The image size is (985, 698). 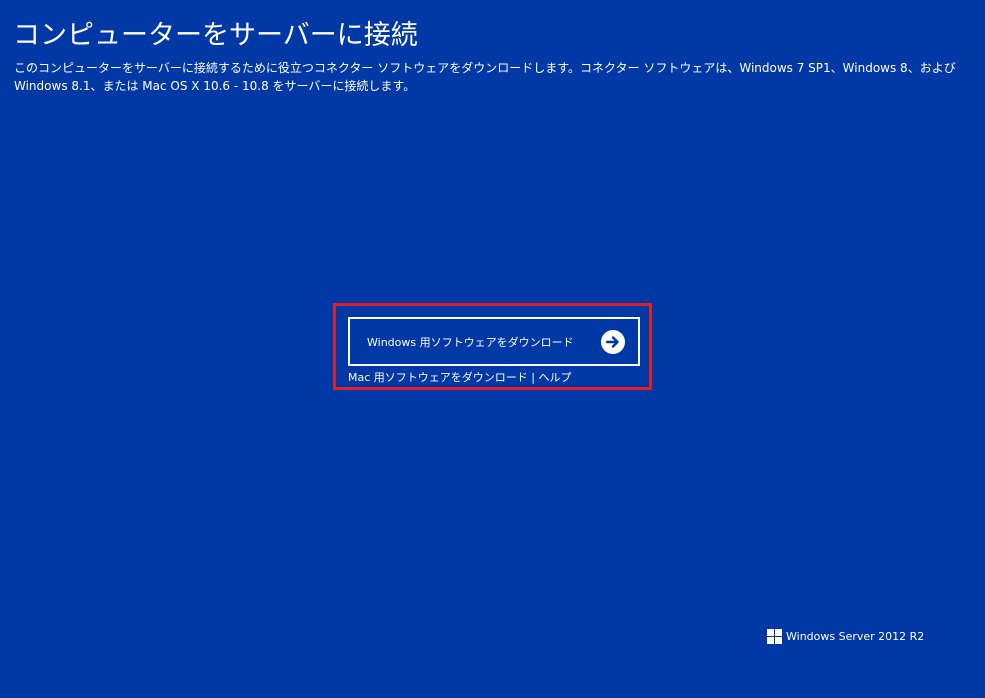 I want to click on help-link: ヘルプ, so click(x=554, y=377).